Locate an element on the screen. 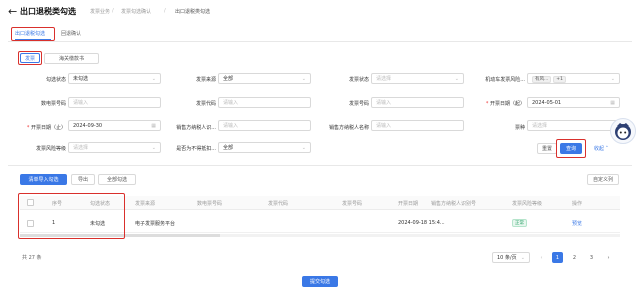 This screenshot has height=292, width=640. section-divider is located at coordinates (320, 165).